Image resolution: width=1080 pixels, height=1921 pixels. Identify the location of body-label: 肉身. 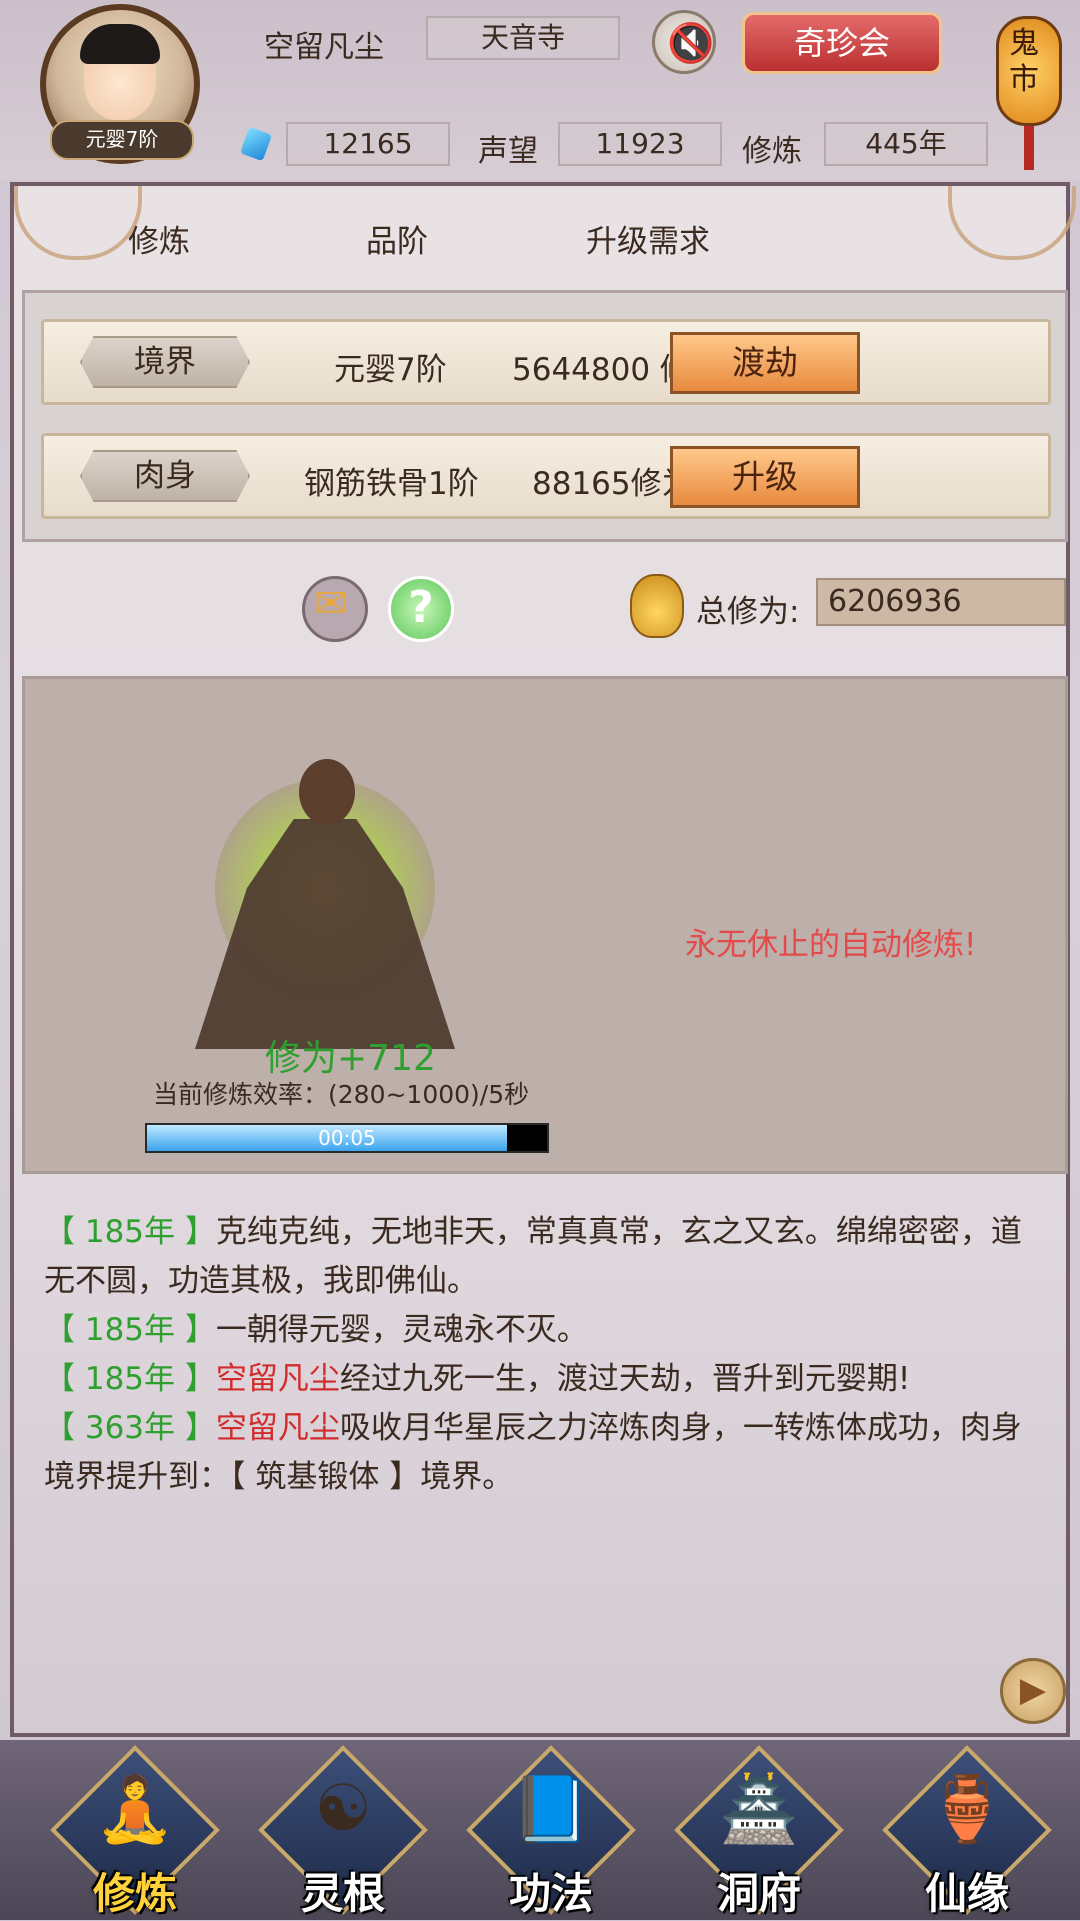
(165, 476).